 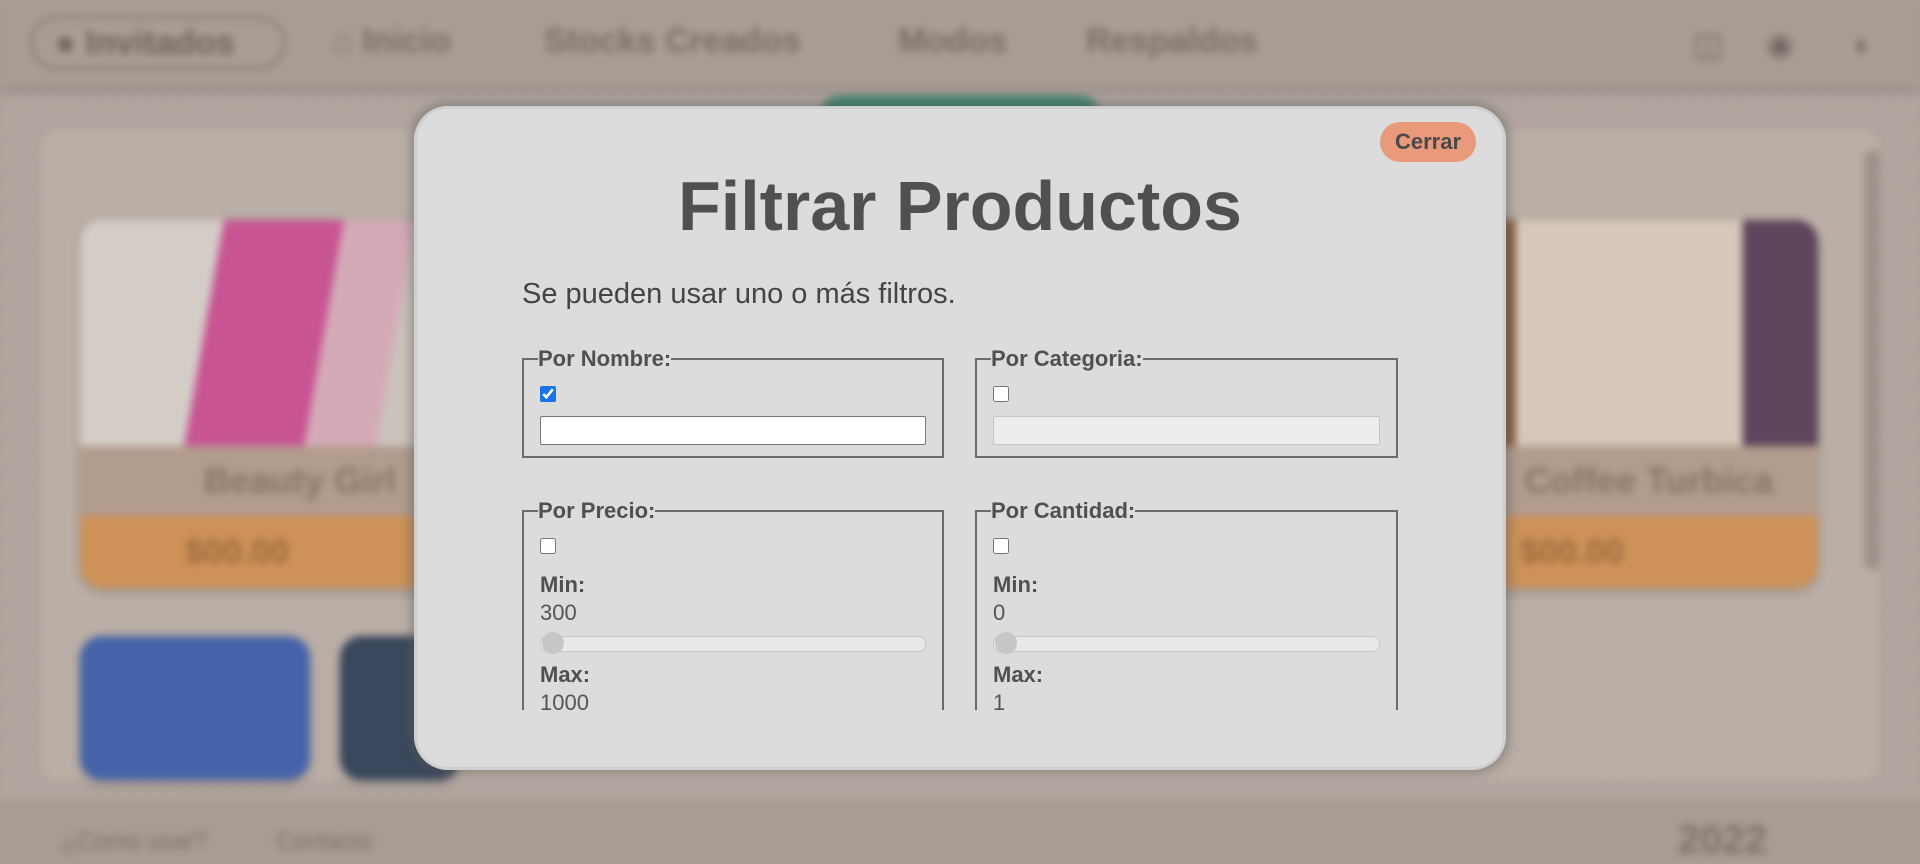 I want to click on quantity-max-label: Max:, so click(x=1018, y=674).